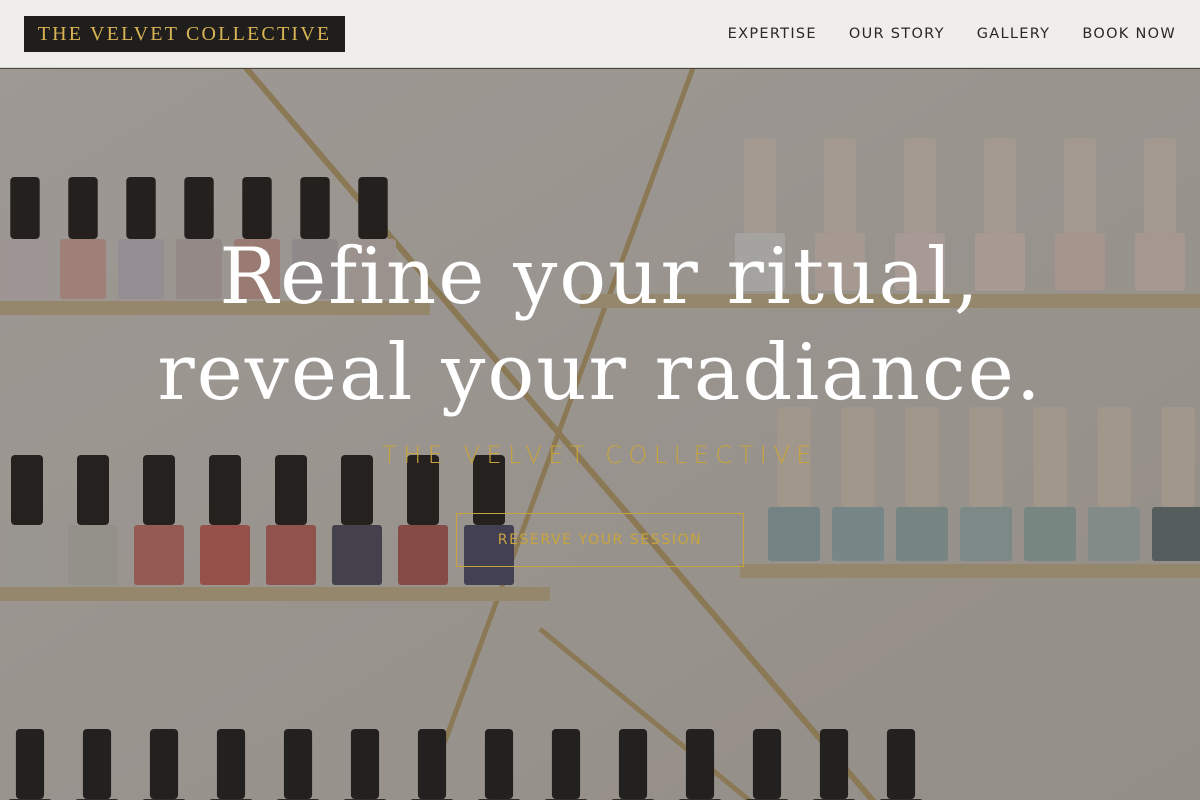 This screenshot has width=1200, height=800. What do you see at coordinates (600, 540) in the screenshot?
I see `reserve-session-button: RESERVE YOUR SESSION` at bounding box center [600, 540].